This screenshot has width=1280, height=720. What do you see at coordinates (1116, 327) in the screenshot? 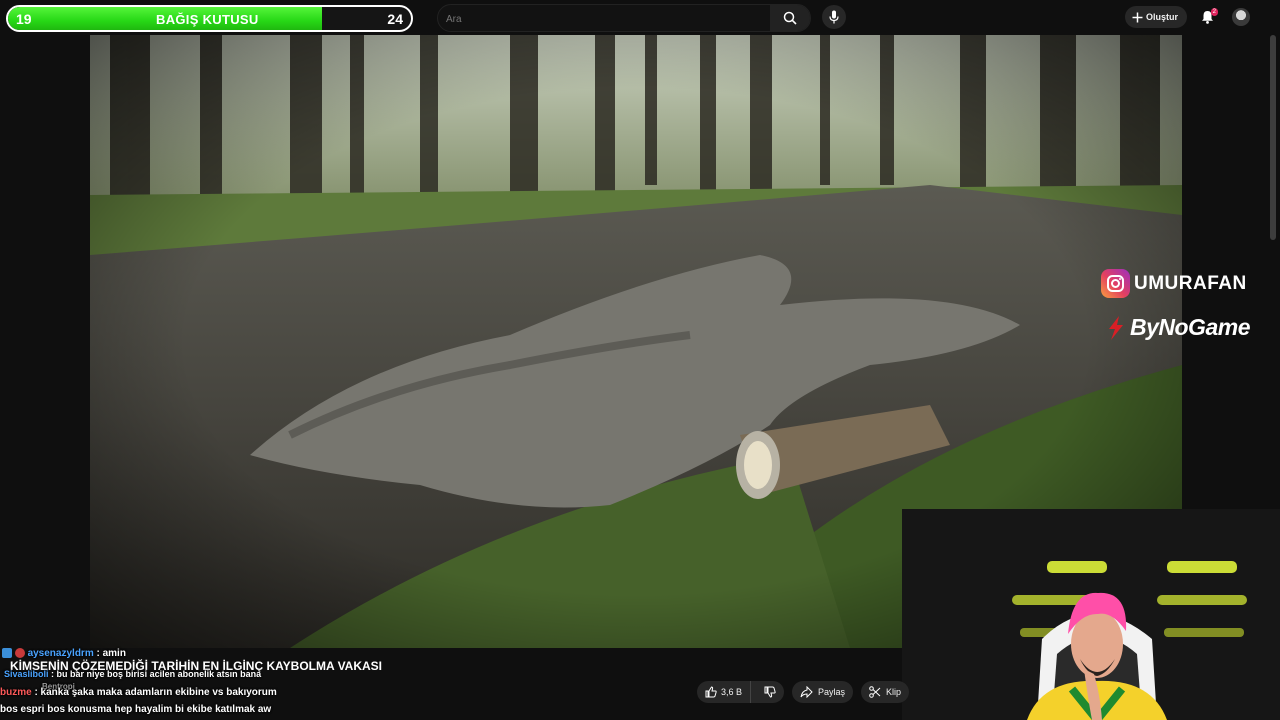
I see `sponsor-logo-icon` at bounding box center [1116, 327].